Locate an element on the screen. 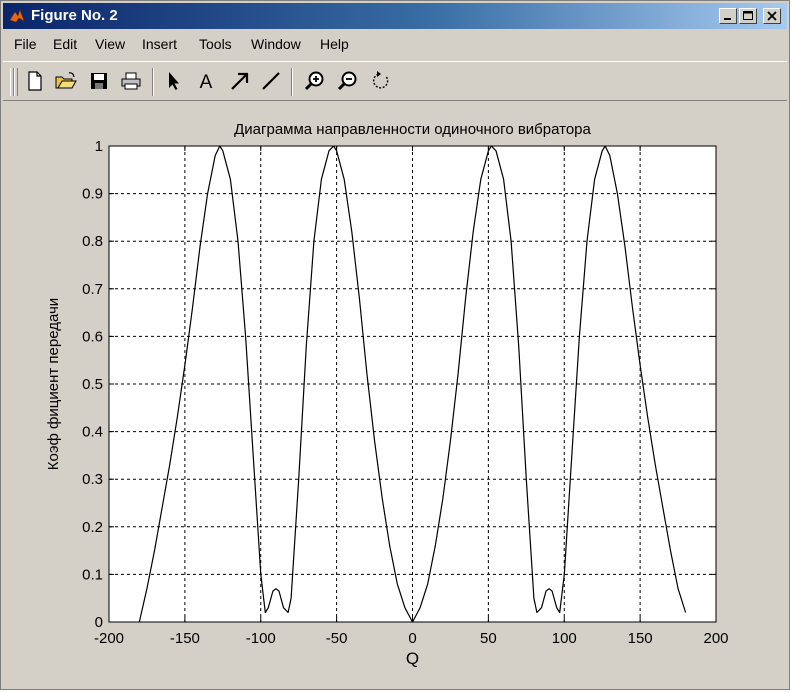 Image resolution: width=792 pixels, height=692 pixels. menu-help: Help is located at coordinates (334, 44).